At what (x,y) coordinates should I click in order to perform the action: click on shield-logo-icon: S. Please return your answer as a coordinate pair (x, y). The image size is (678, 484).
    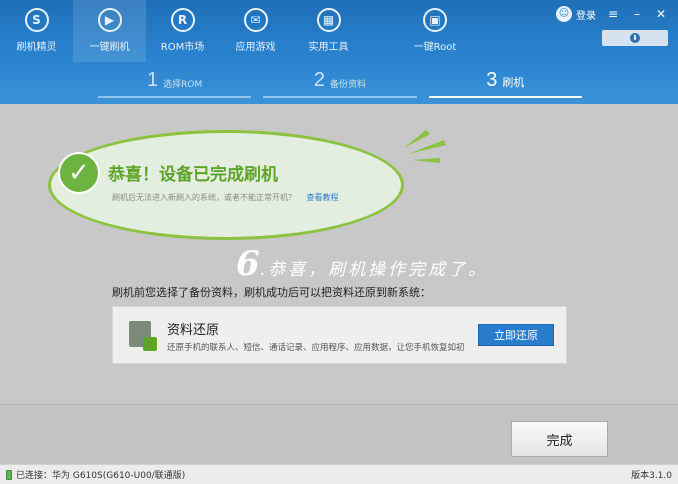
    Looking at the image, I should click on (36, 20).